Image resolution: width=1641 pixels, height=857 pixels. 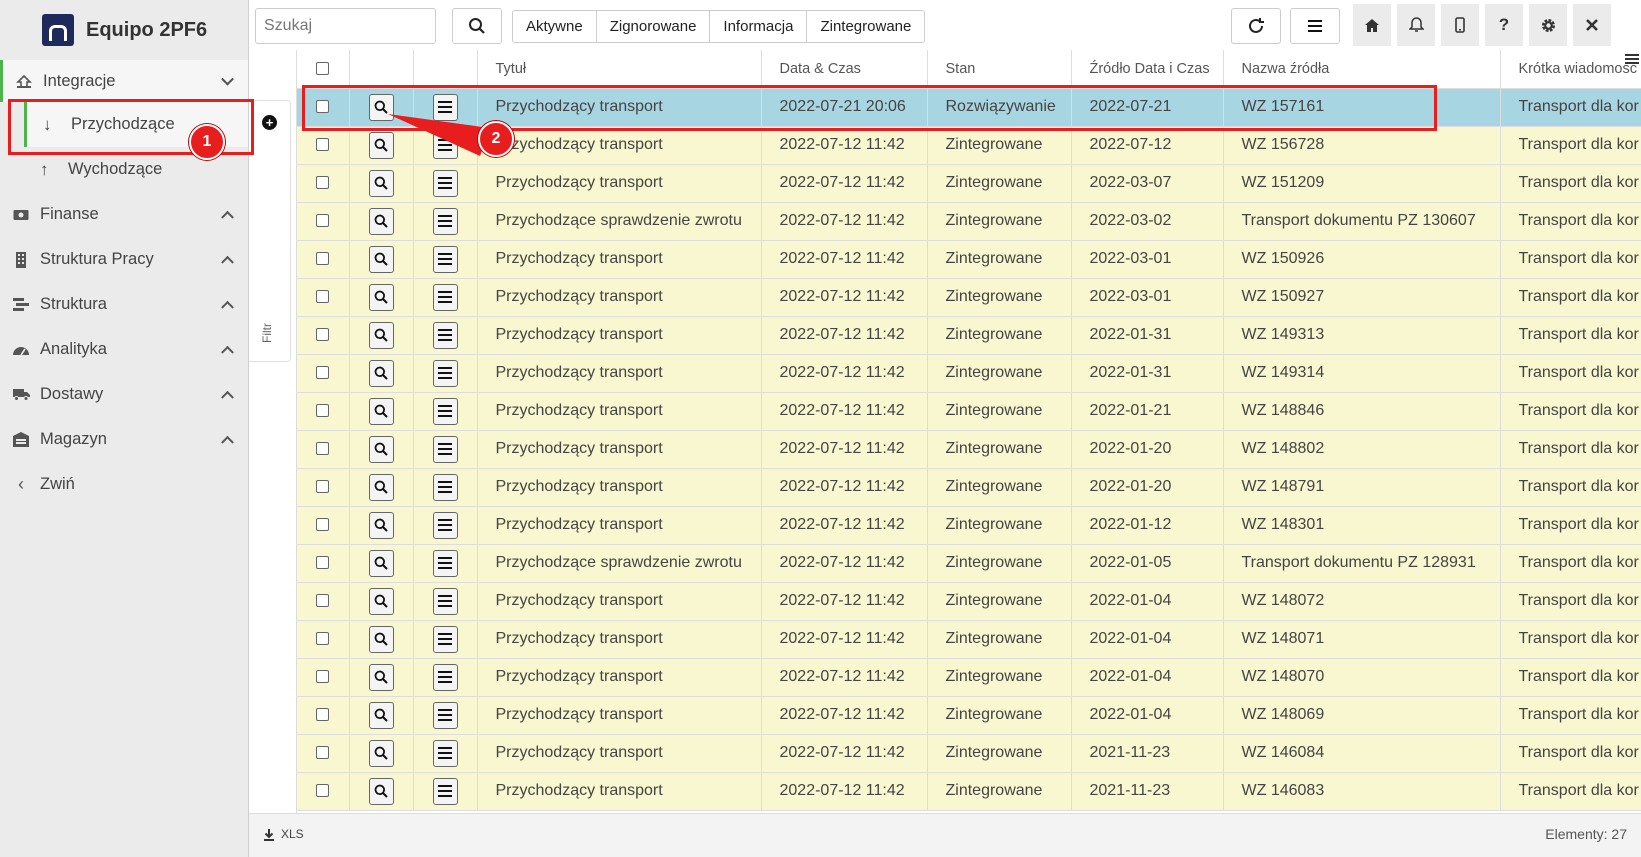 What do you see at coordinates (1548, 25) in the screenshot?
I see `settings-button` at bounding box center [1548, 25].